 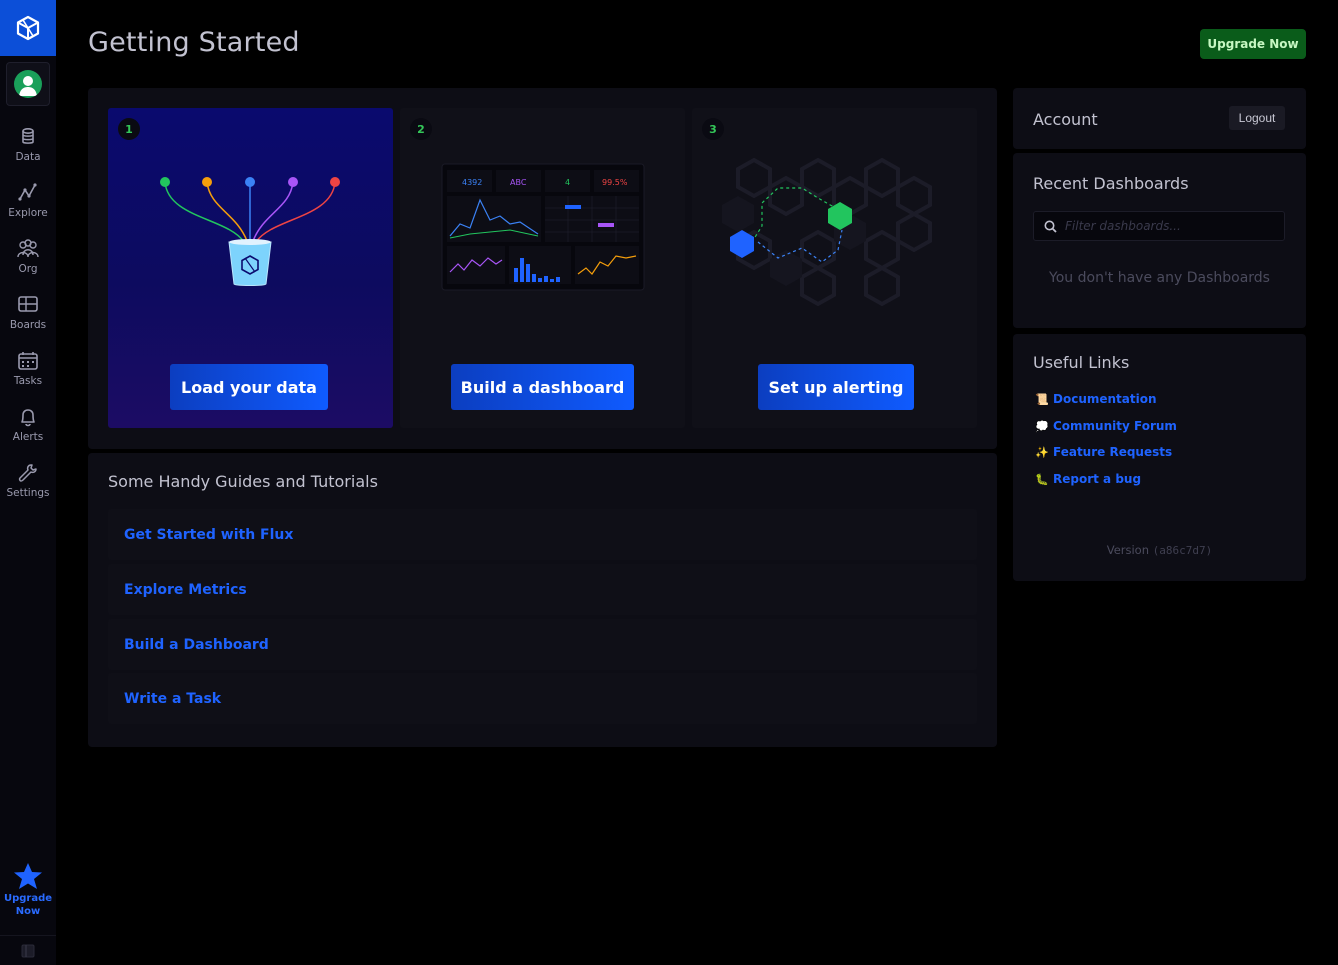 I want to click on user-avatar-button, so click(x=28, y=84).